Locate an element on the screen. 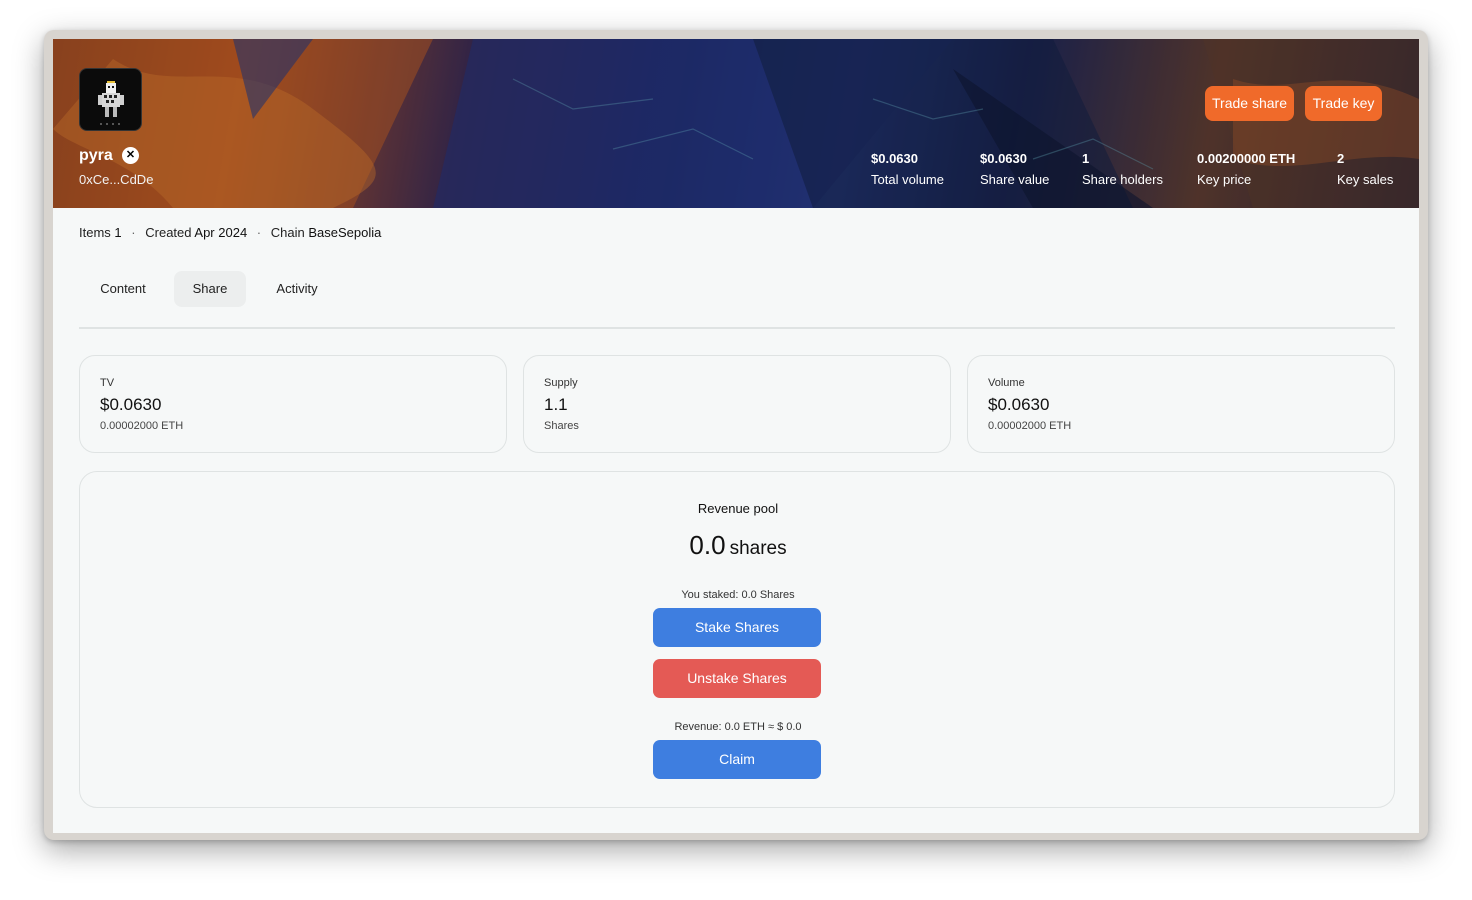  stat-value: 2 is located at coordinates (1341, 158).